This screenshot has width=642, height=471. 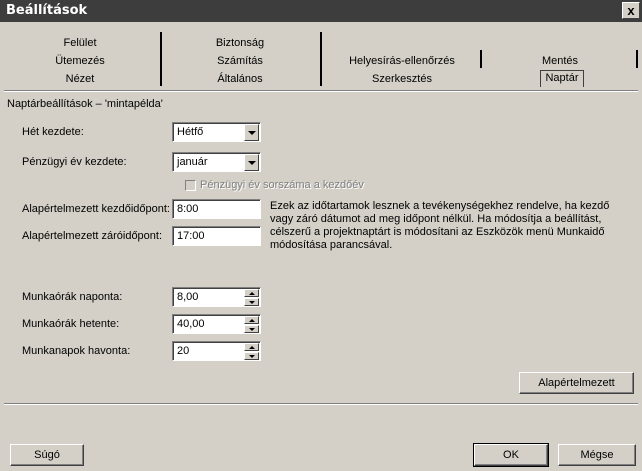 What do you see at coordinates (511, 455) in the screenshot?
I see `ok-button: OK` at bounding box center [511, 455].